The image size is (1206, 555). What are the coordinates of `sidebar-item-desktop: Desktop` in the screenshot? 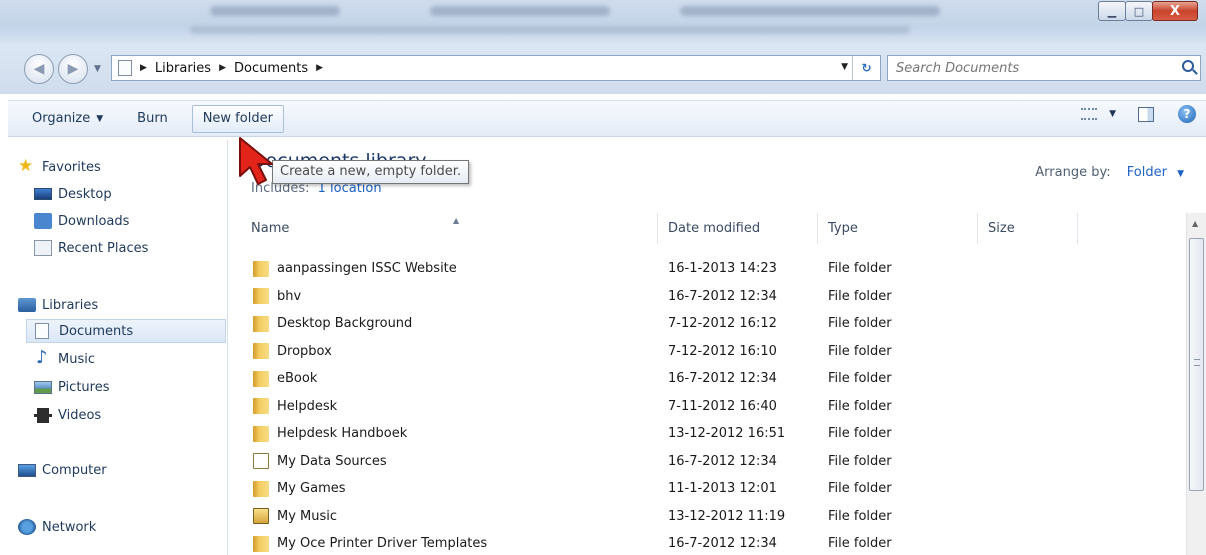 It's located at (73, 194).